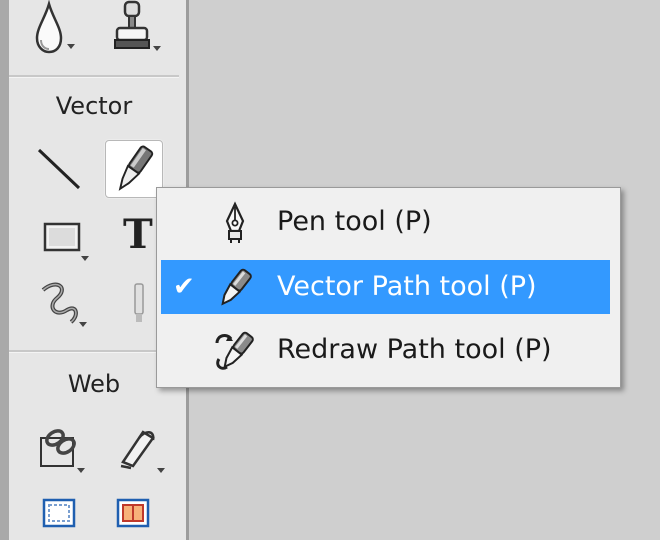  I want to click on freeform-icon, so click(64, 304).